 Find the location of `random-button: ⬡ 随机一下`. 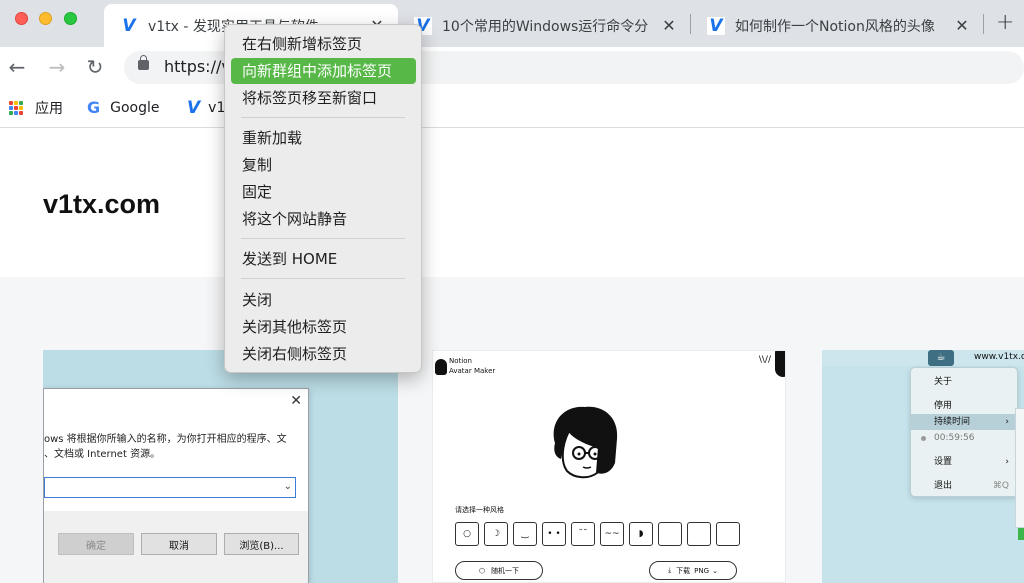

random-button: ⬡ 随机一下 is located at coordinates (499, 570).